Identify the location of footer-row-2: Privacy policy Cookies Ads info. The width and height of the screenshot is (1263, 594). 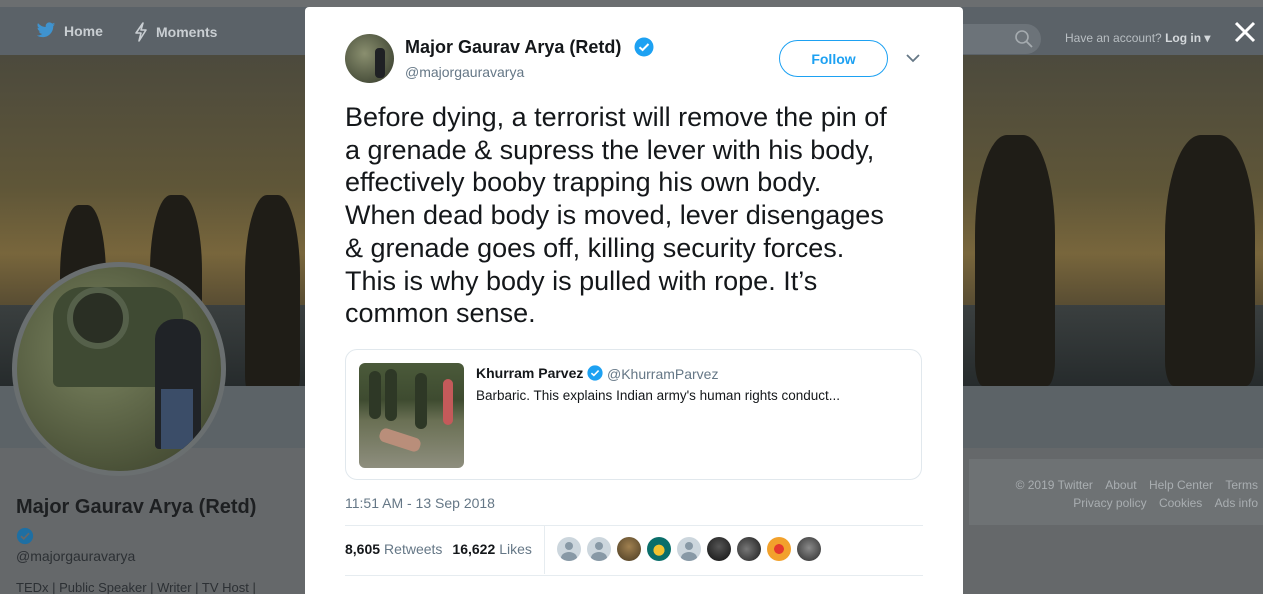
(1118, 503).